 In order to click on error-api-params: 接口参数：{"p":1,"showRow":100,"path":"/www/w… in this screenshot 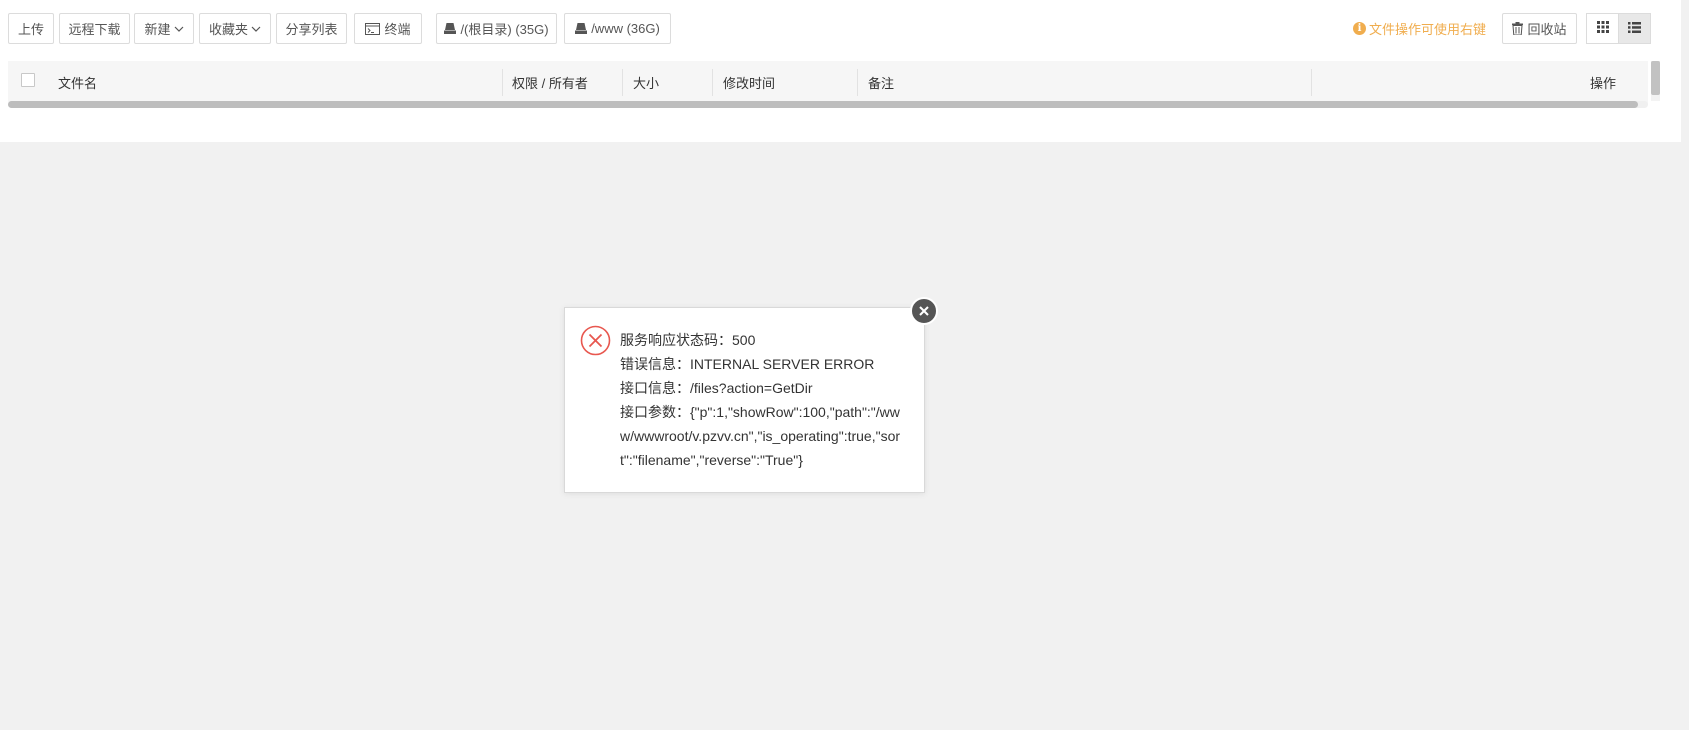, I will do `click(760, 436)`.